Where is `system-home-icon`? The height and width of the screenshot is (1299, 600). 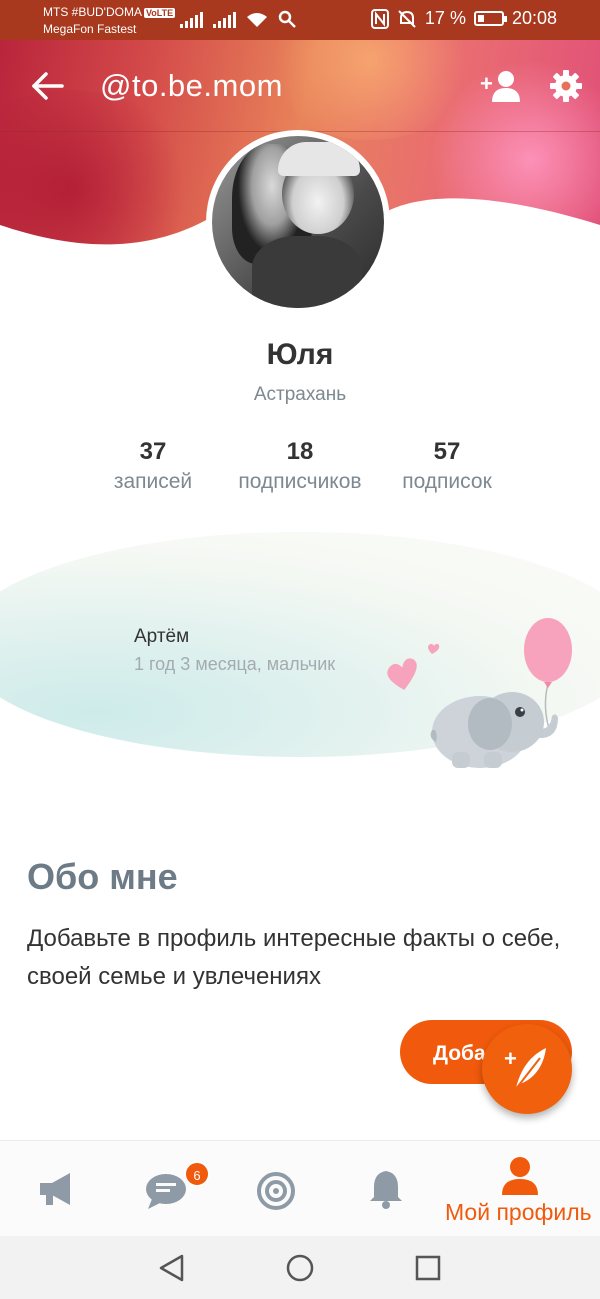 system-home-icon is located at coordinates (300, 1268).